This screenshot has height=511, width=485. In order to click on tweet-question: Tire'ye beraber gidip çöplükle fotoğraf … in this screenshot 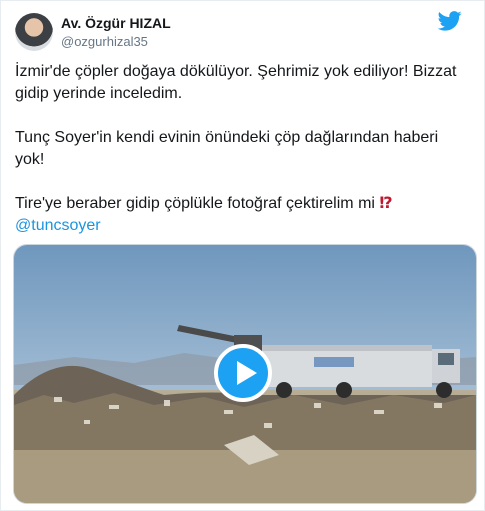, I will do `click(195, 203)`.